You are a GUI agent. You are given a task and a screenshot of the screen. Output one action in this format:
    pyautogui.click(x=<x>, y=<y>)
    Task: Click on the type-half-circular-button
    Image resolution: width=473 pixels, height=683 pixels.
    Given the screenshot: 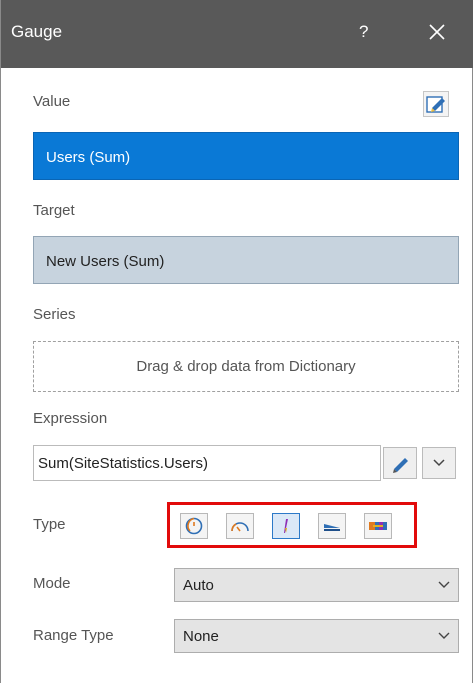 What is the action you would take?
    pyautogui.click(x=240, y=526)
    